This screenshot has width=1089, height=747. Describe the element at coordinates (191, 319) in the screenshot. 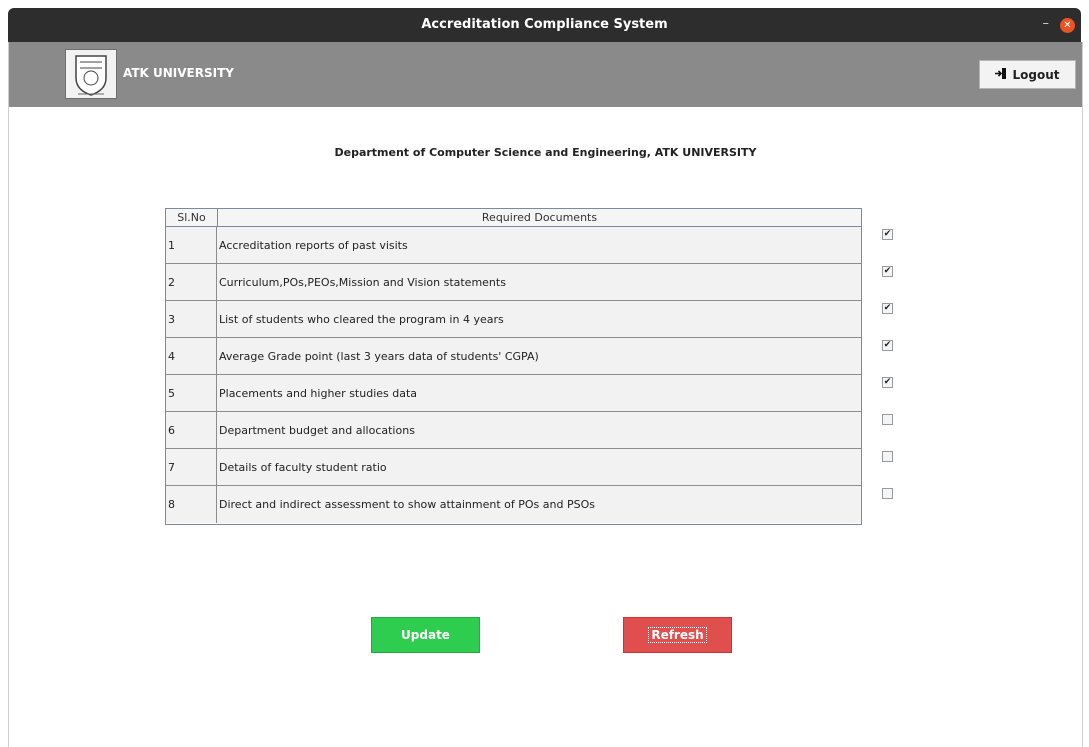

I see `cell-slno: 3` at that location.